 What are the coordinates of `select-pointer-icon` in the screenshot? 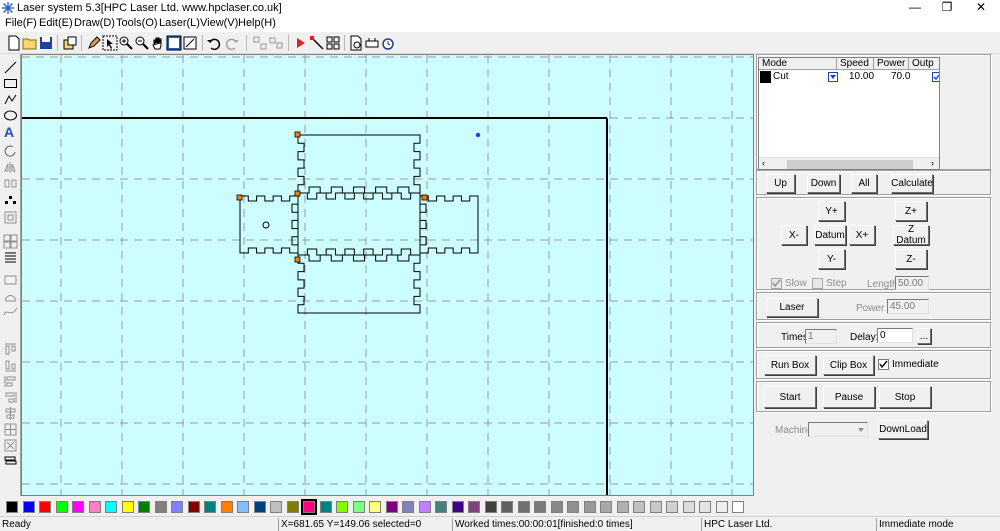 It's located at (110, 43).